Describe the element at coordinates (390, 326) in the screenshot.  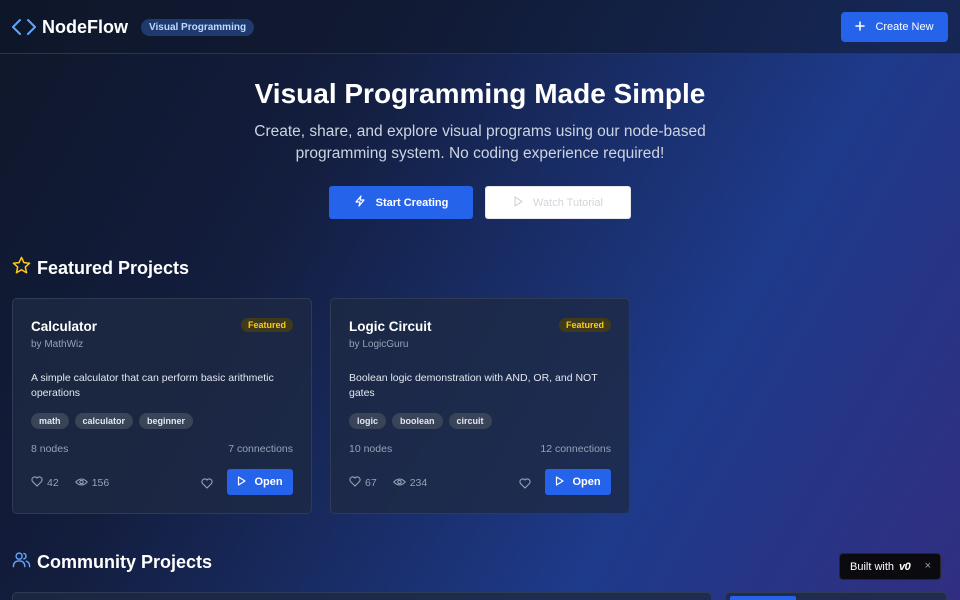
I see `project-title: Logic Circuit` at that location.